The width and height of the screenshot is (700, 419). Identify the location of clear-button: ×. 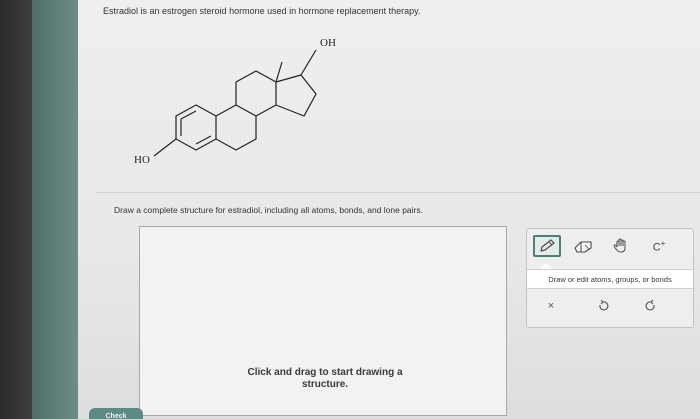
(551, 306).